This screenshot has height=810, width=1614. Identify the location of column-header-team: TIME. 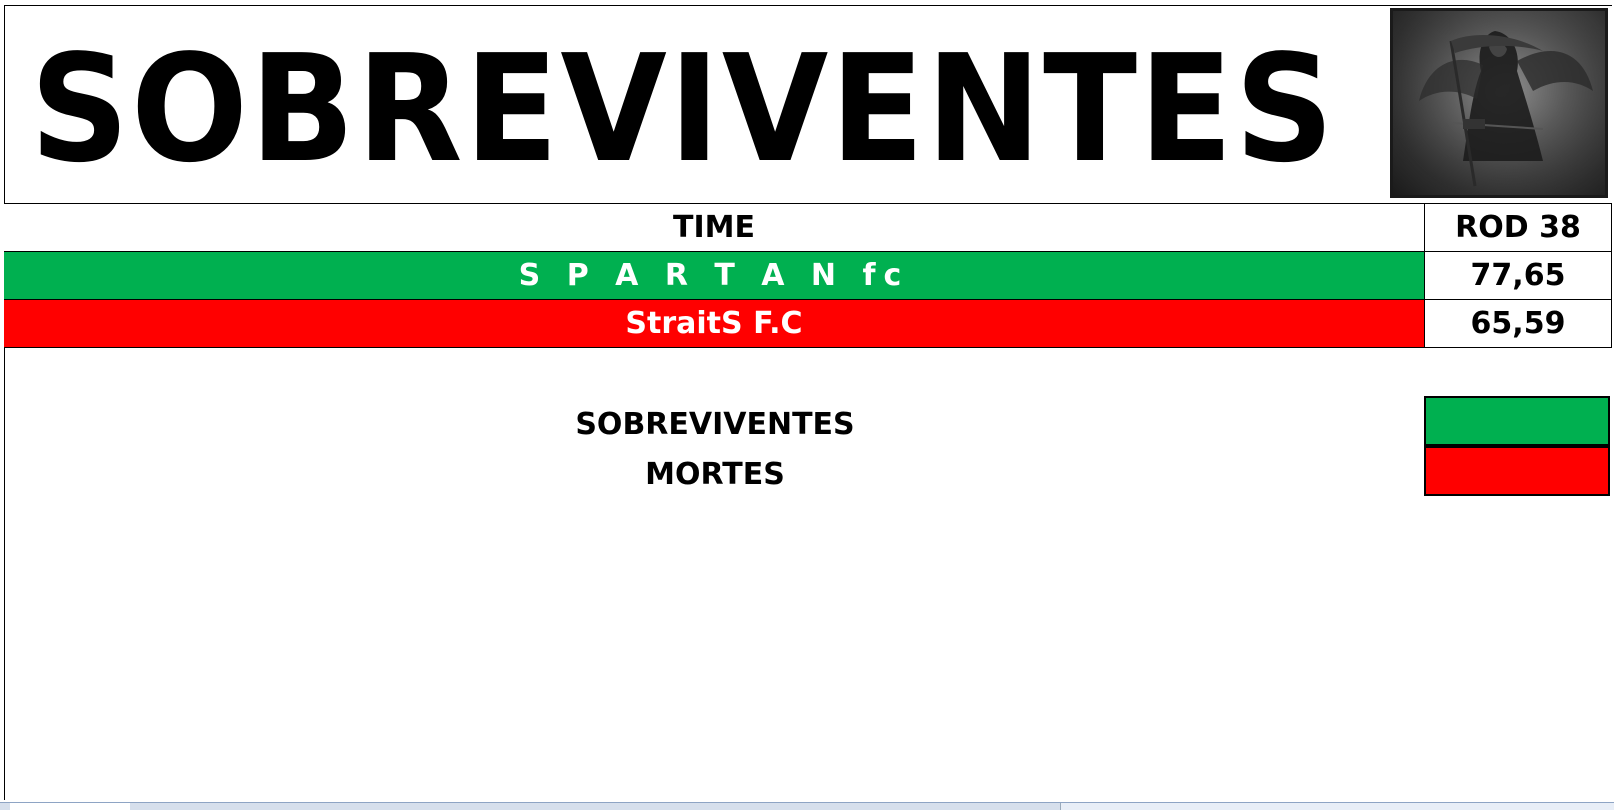
(714, 227).